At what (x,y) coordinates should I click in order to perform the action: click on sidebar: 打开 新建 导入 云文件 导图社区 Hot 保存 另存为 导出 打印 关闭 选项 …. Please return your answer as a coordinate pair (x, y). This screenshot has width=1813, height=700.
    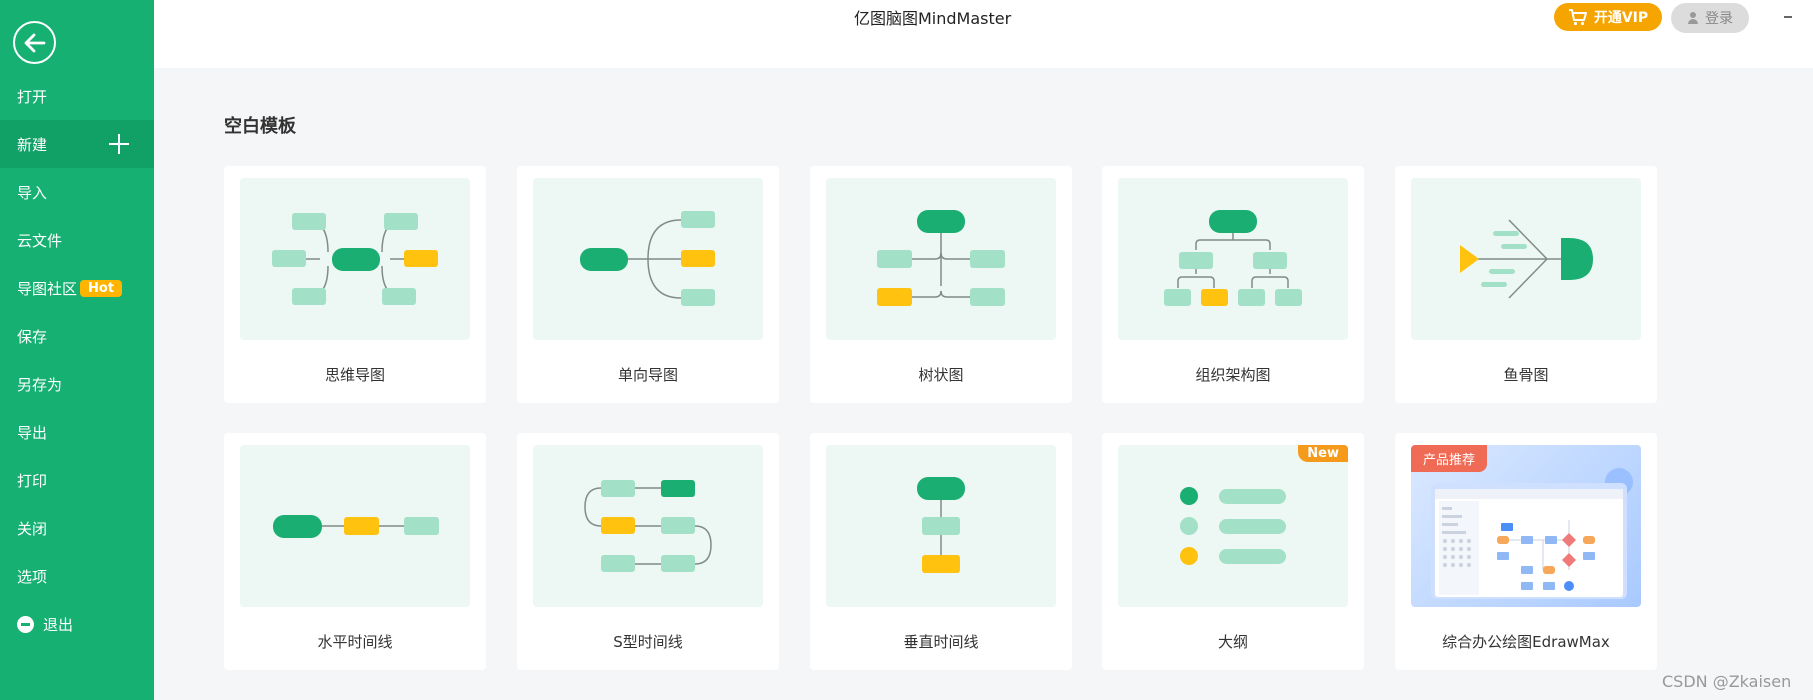
    Looking at the image, I should click on (77, 350).